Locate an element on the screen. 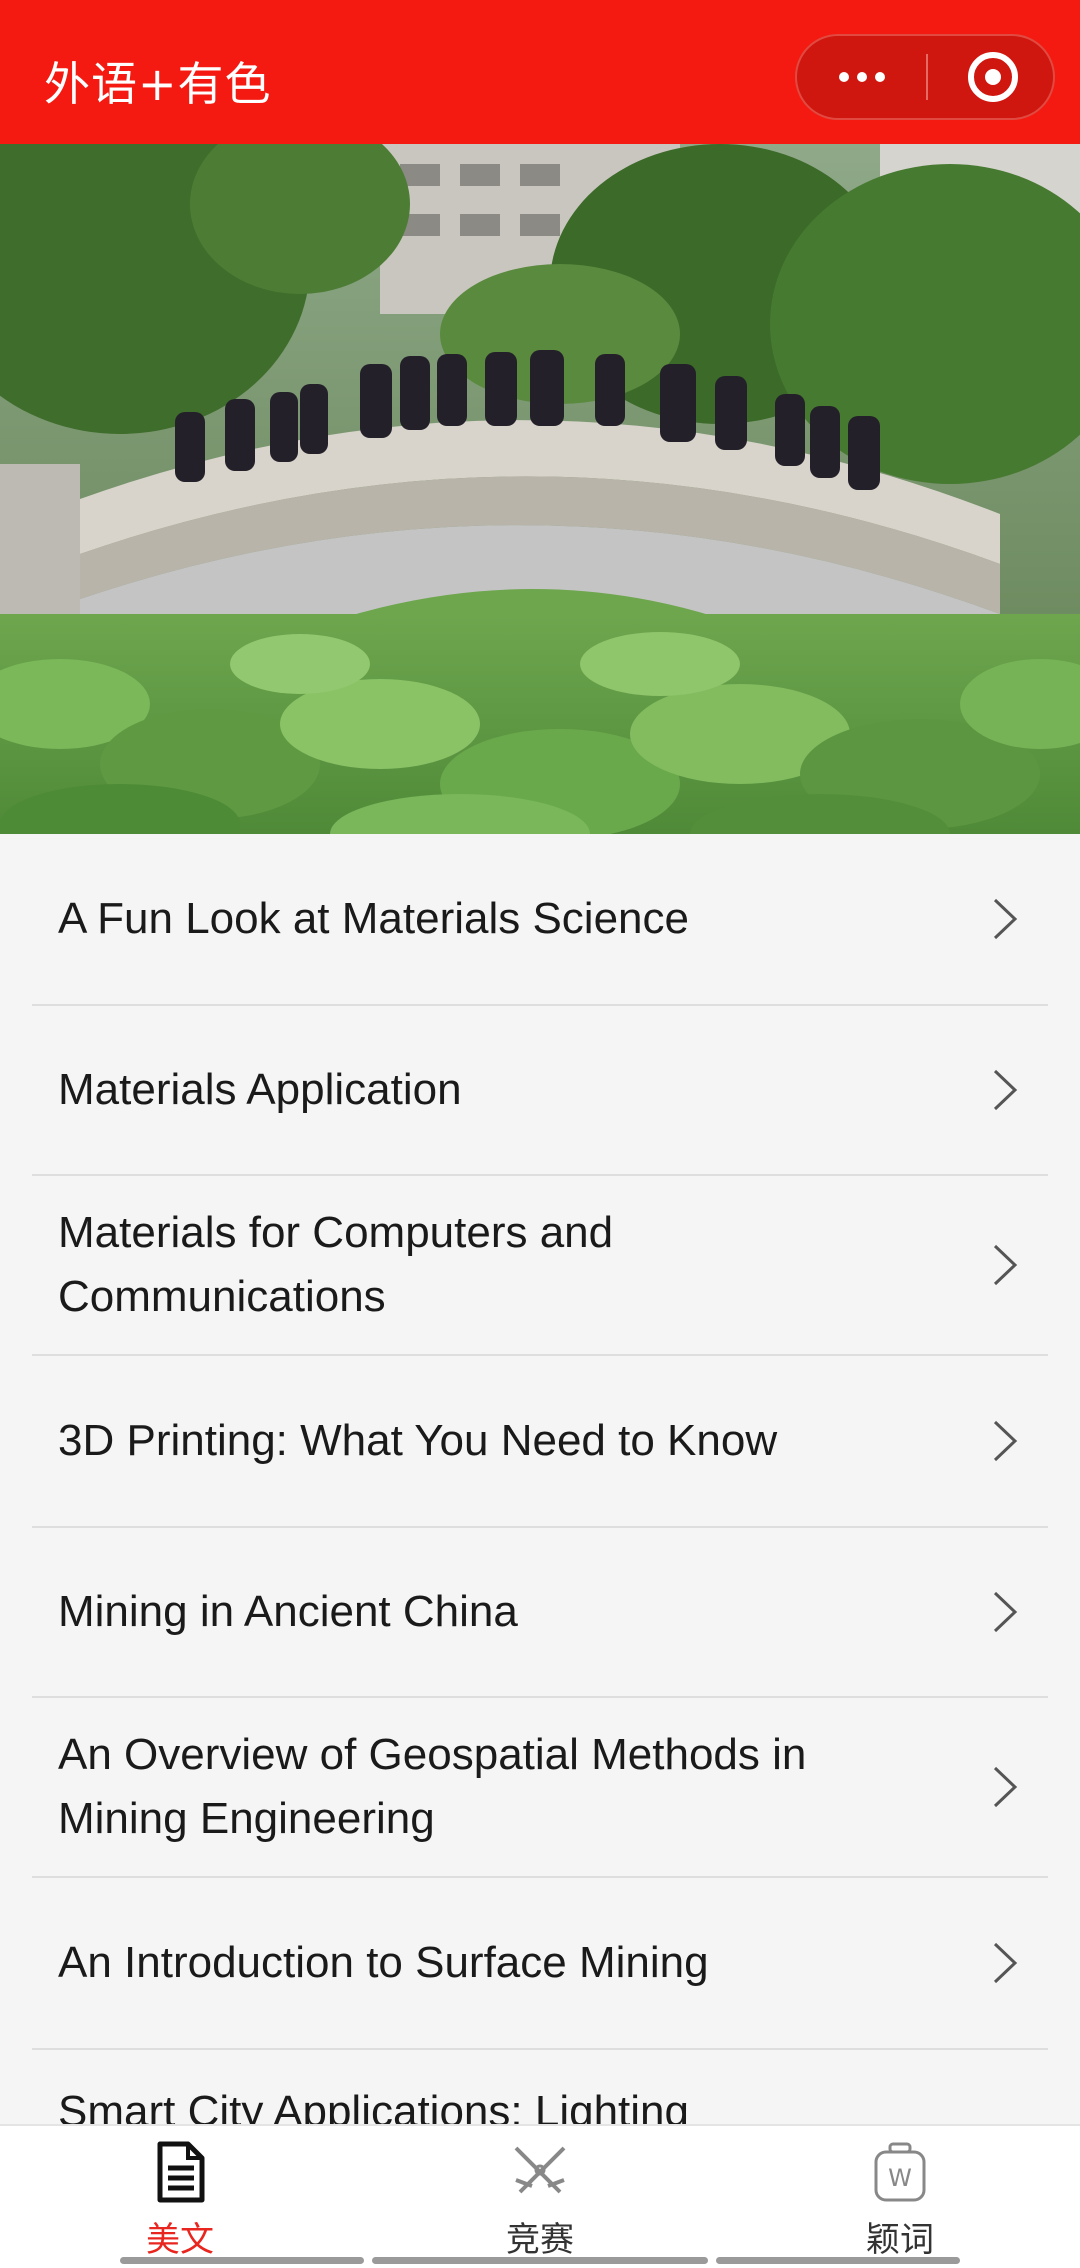  list-item-title: An Introduction to Surface Mining is located at coordinates (383, 1962).